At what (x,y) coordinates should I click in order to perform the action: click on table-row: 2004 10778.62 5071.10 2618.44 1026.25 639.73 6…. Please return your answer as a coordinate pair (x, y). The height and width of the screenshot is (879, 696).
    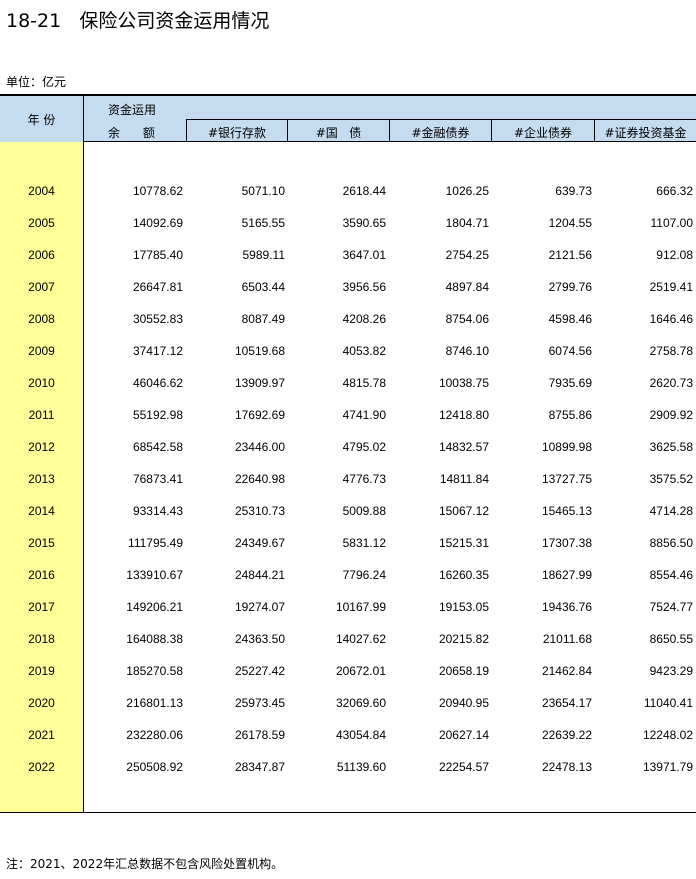
    Looking at the image, I should click on (348, 194).